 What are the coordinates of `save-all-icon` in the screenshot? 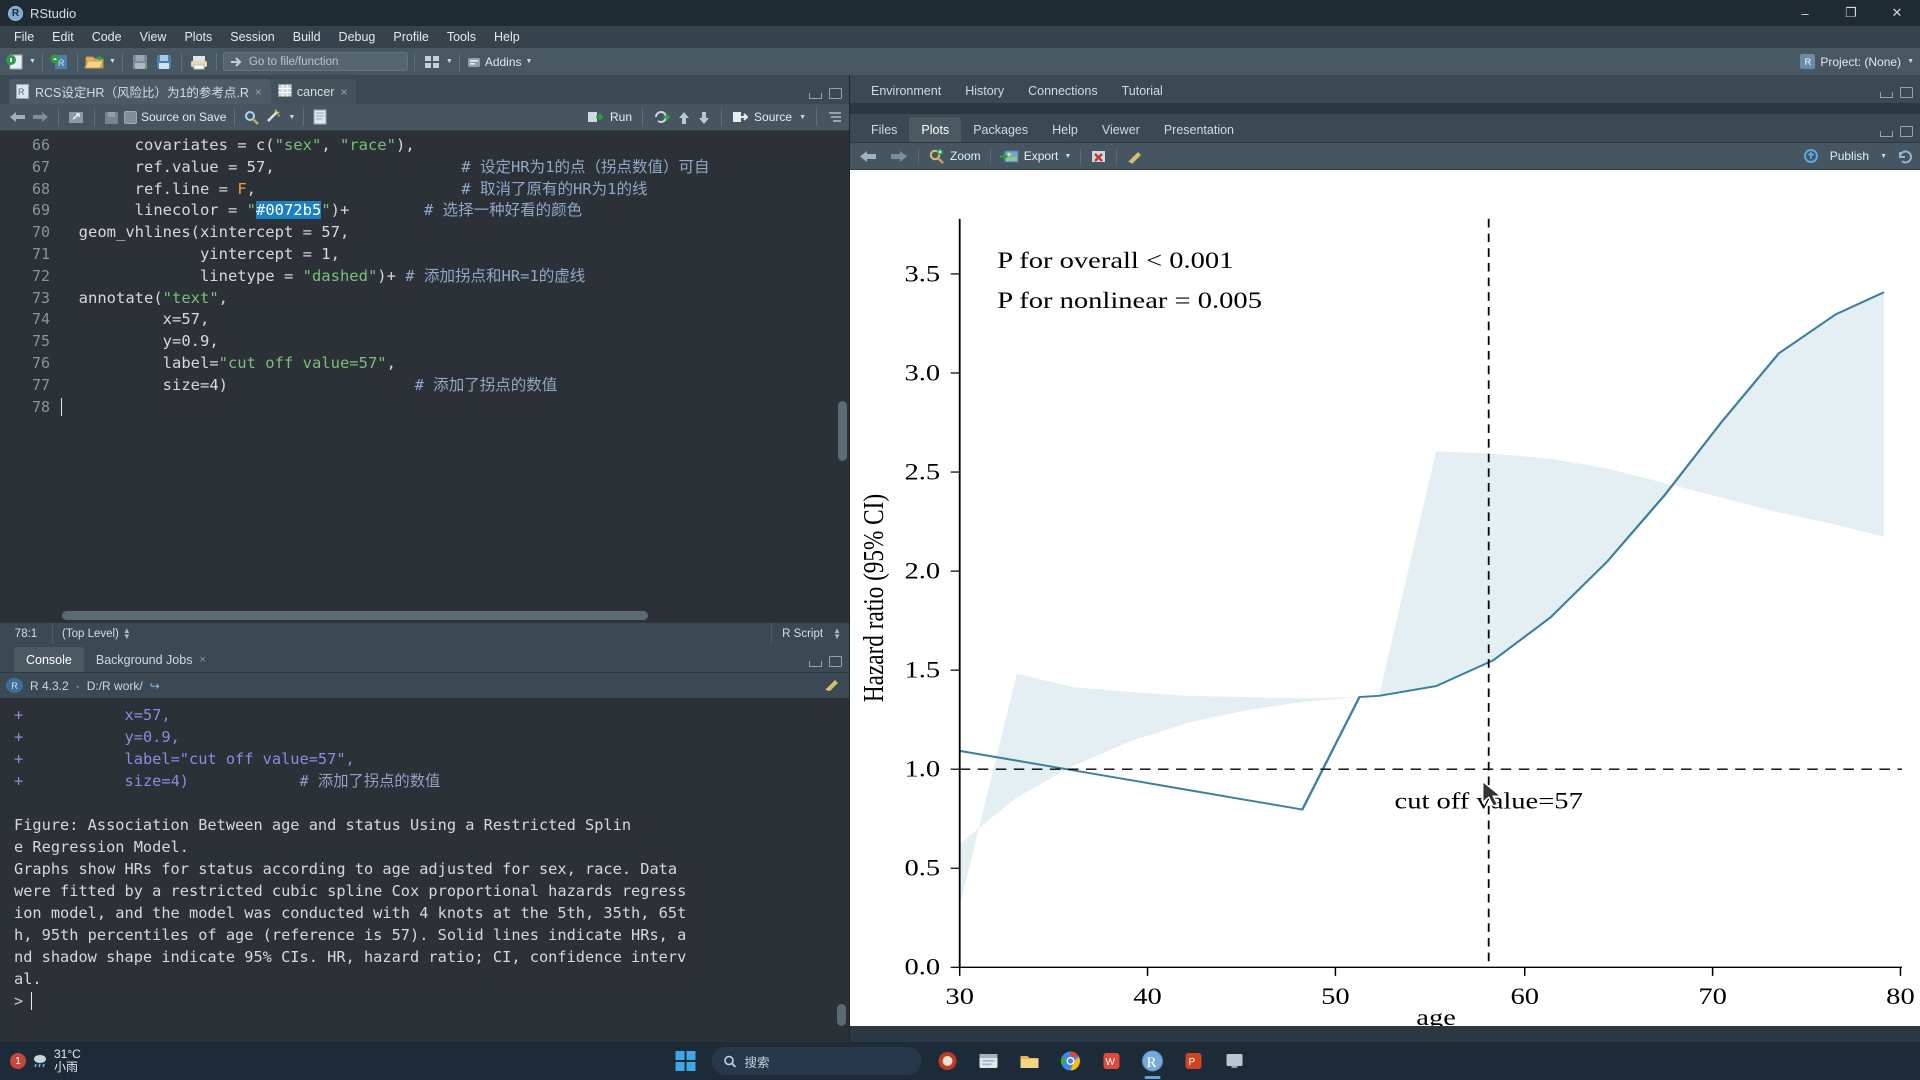 It's located at (164, 61).